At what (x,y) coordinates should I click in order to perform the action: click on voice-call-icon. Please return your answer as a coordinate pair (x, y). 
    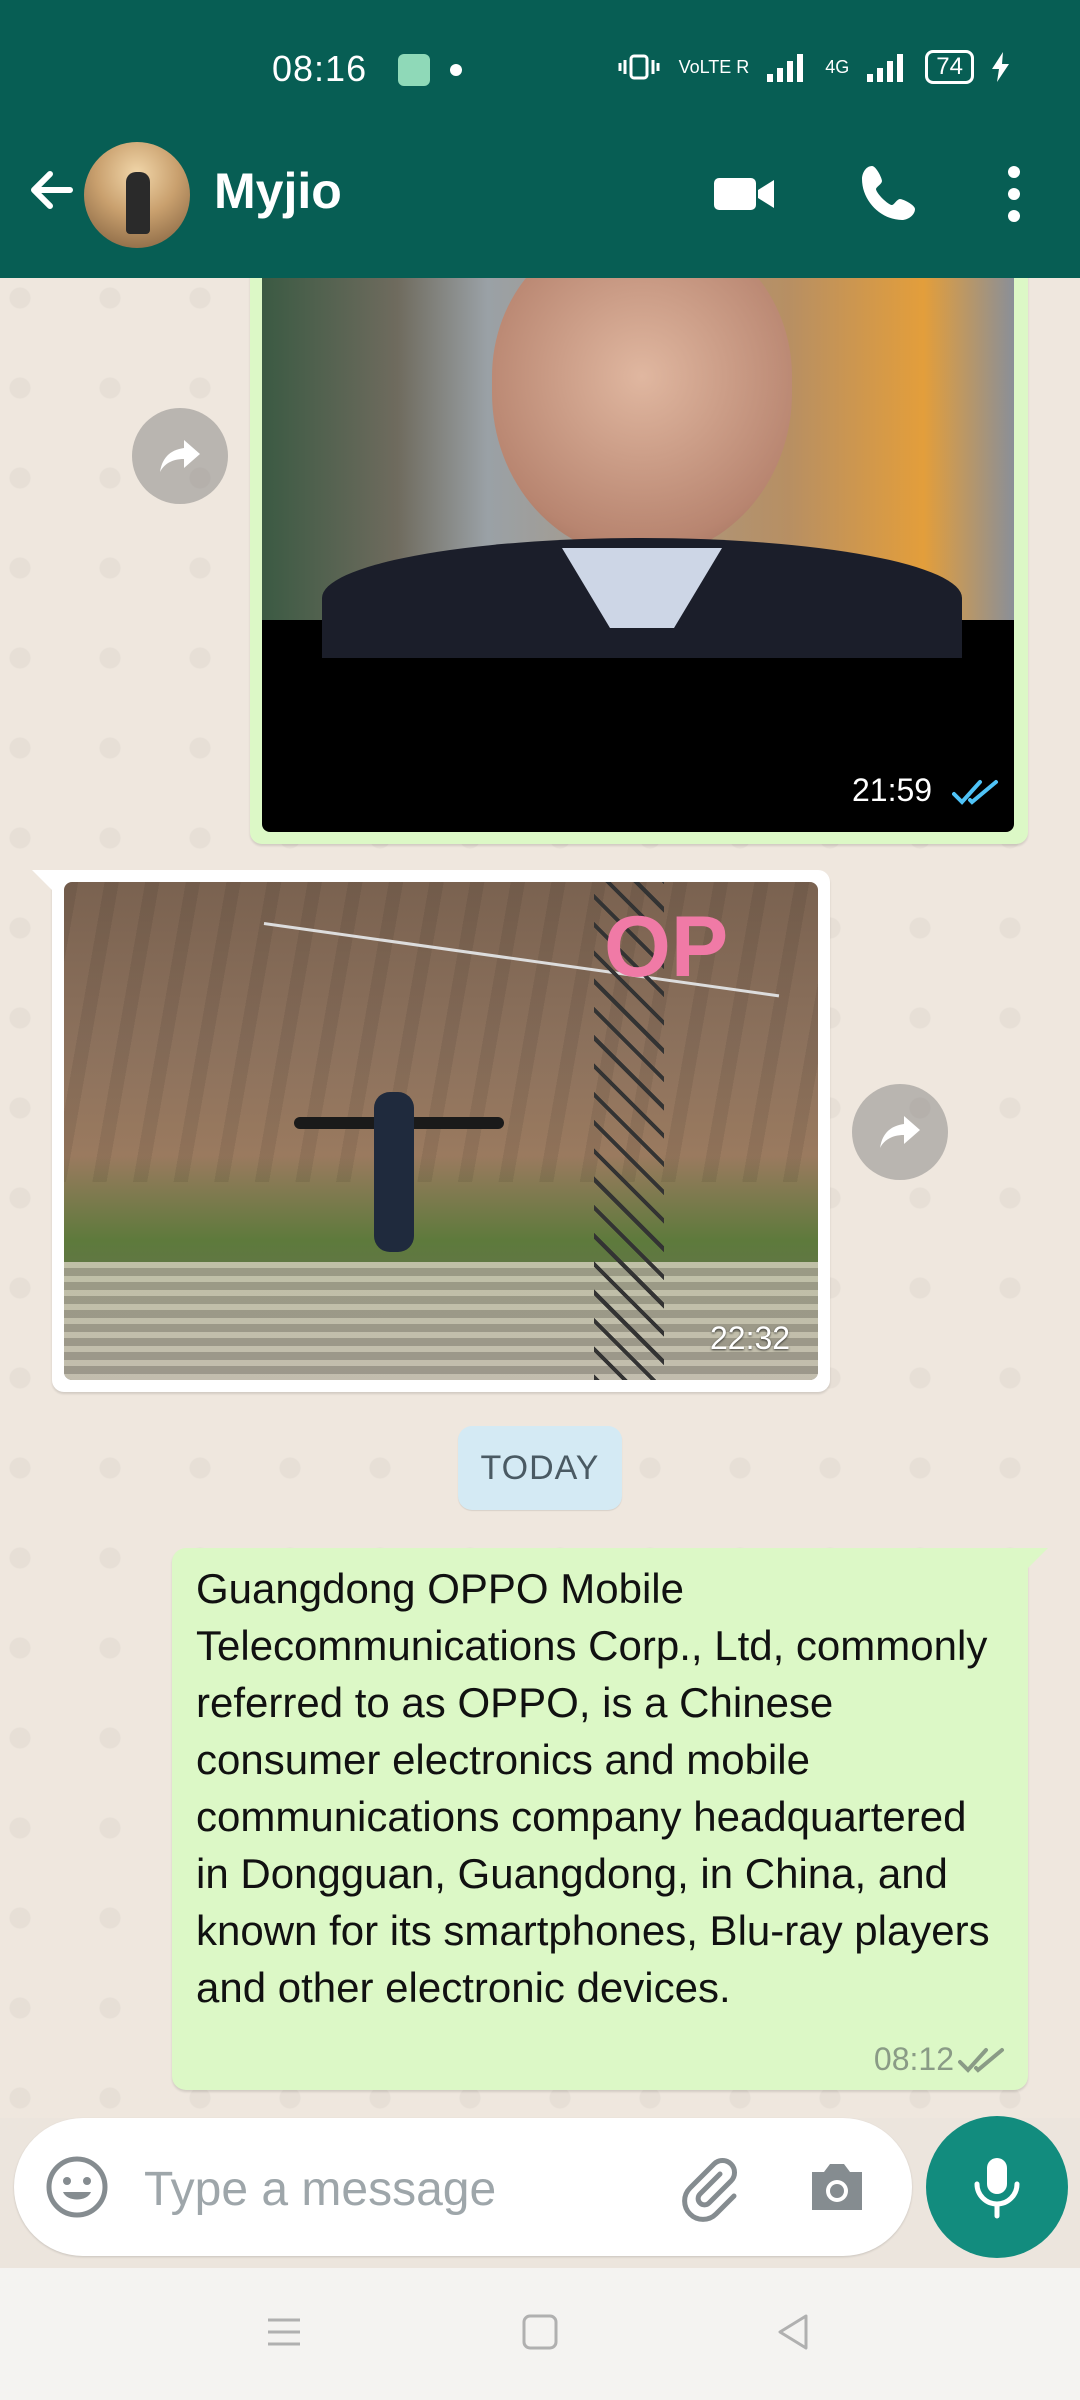
    Looking at the image, I should click on (888, 194).